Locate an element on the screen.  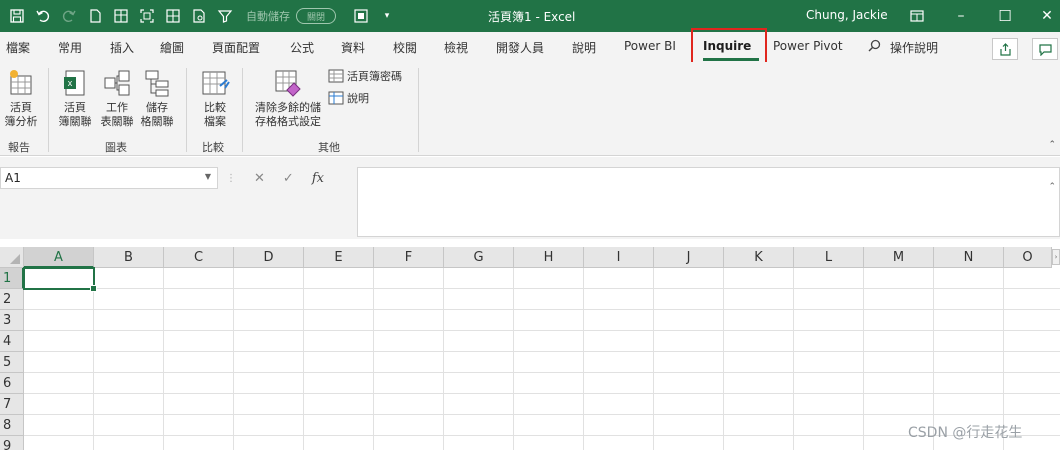
worksheet-relationship-label: 工作 表關聯 is located at coordinates (117, 114).